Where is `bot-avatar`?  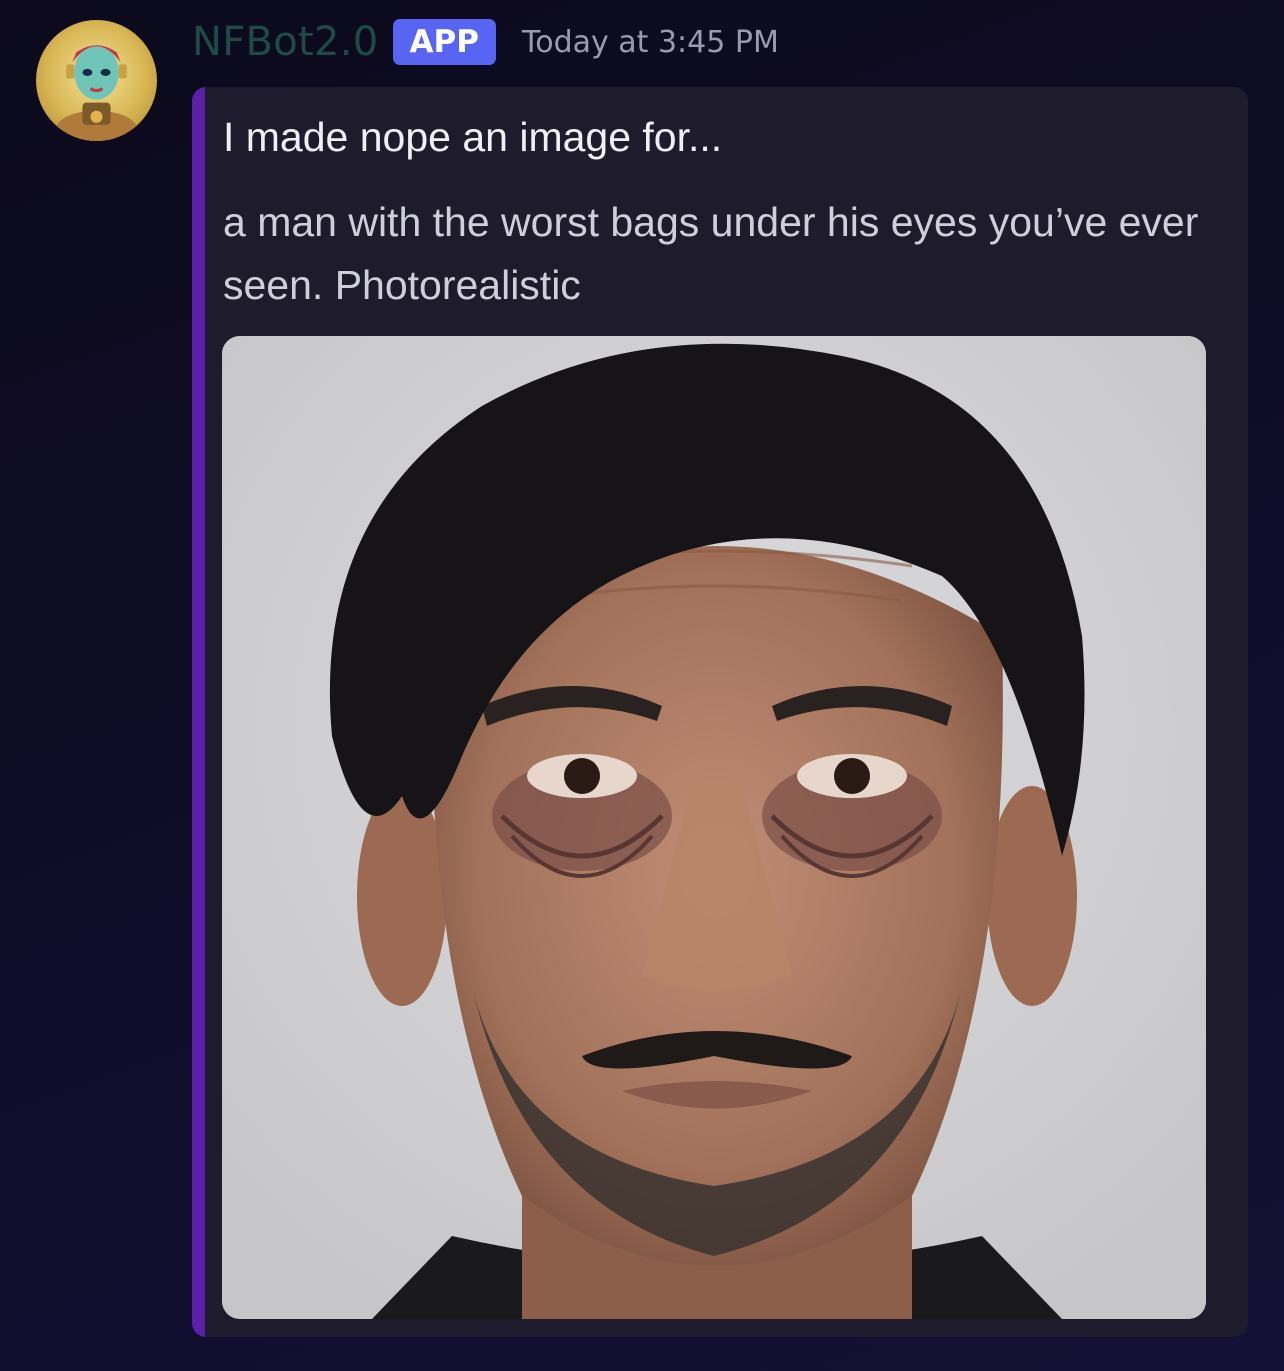 bot-avatar is located at coordinates (96, 80).